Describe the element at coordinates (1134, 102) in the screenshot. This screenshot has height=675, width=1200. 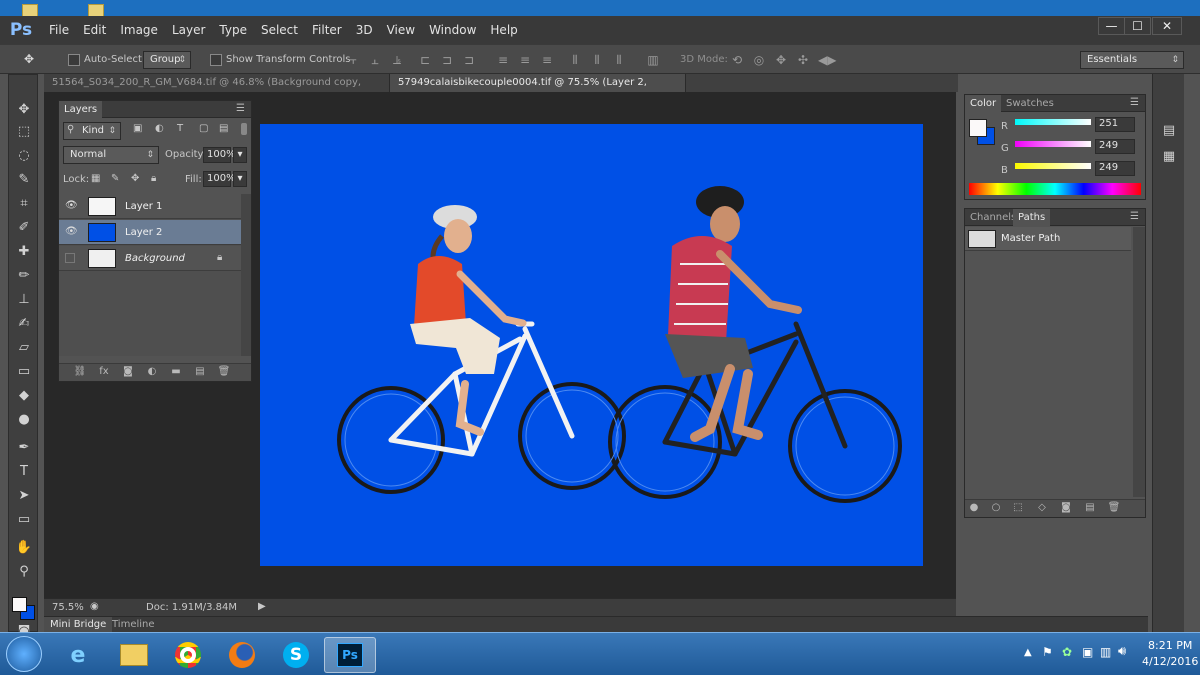
I see `panel-menu-icon: ☰` at that location.